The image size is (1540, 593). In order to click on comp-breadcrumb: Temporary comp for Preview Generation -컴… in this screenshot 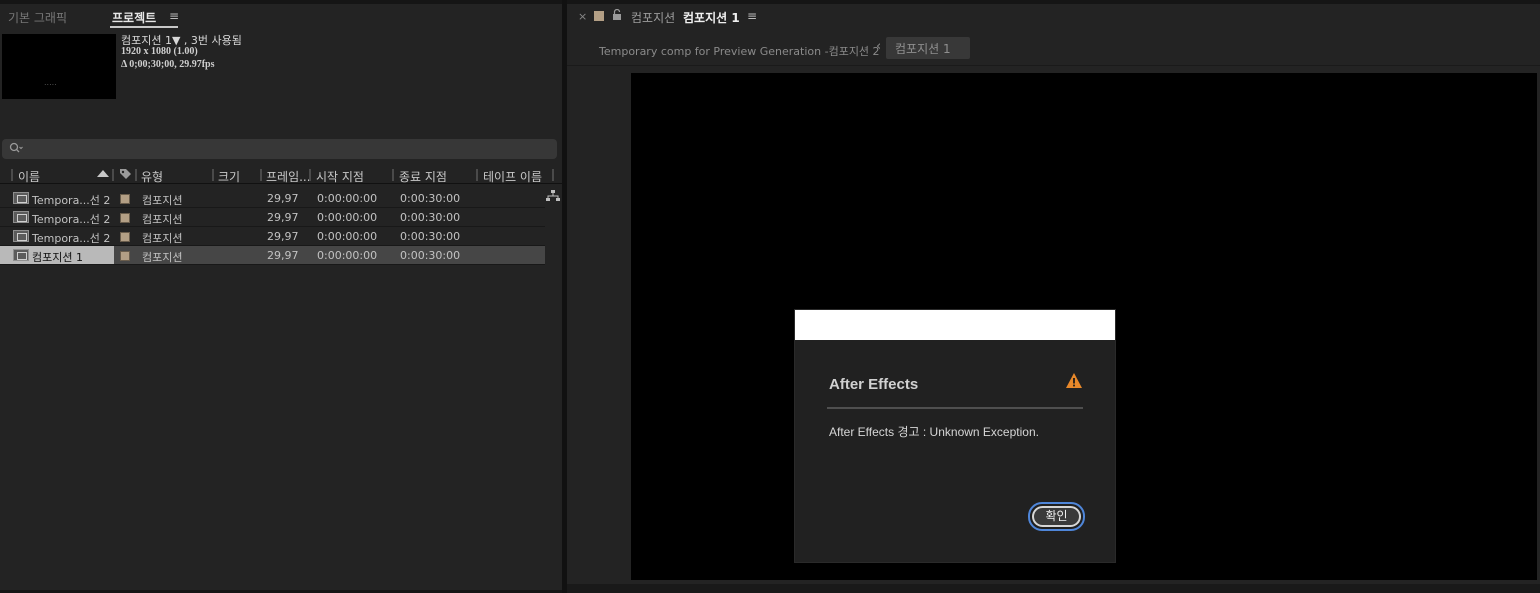, I will do `click(1053, 49)`.